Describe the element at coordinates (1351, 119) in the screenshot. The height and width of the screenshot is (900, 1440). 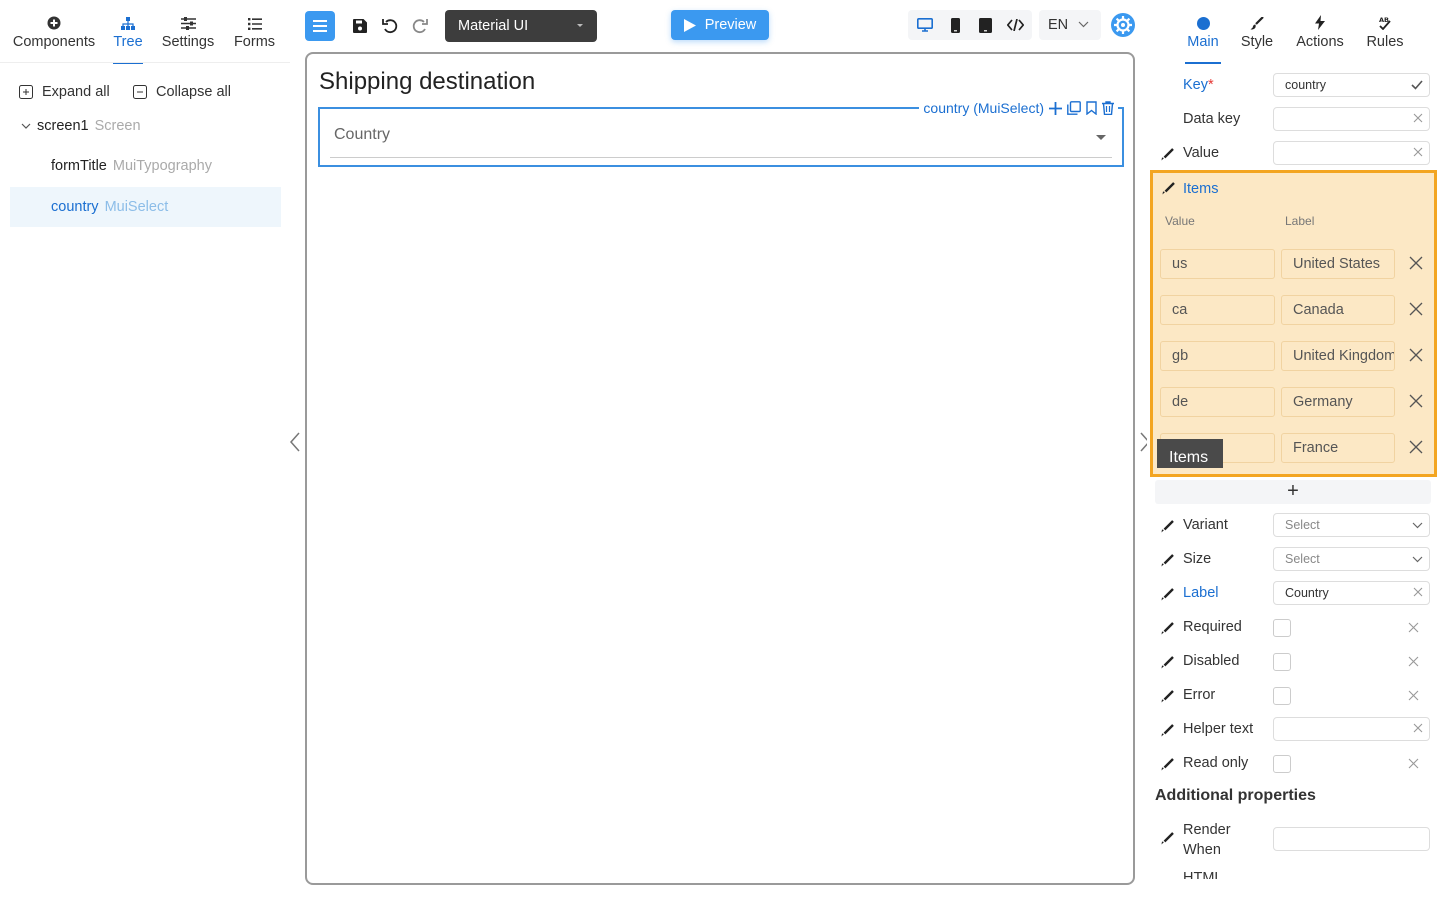
I see `data-key-input` at that location.